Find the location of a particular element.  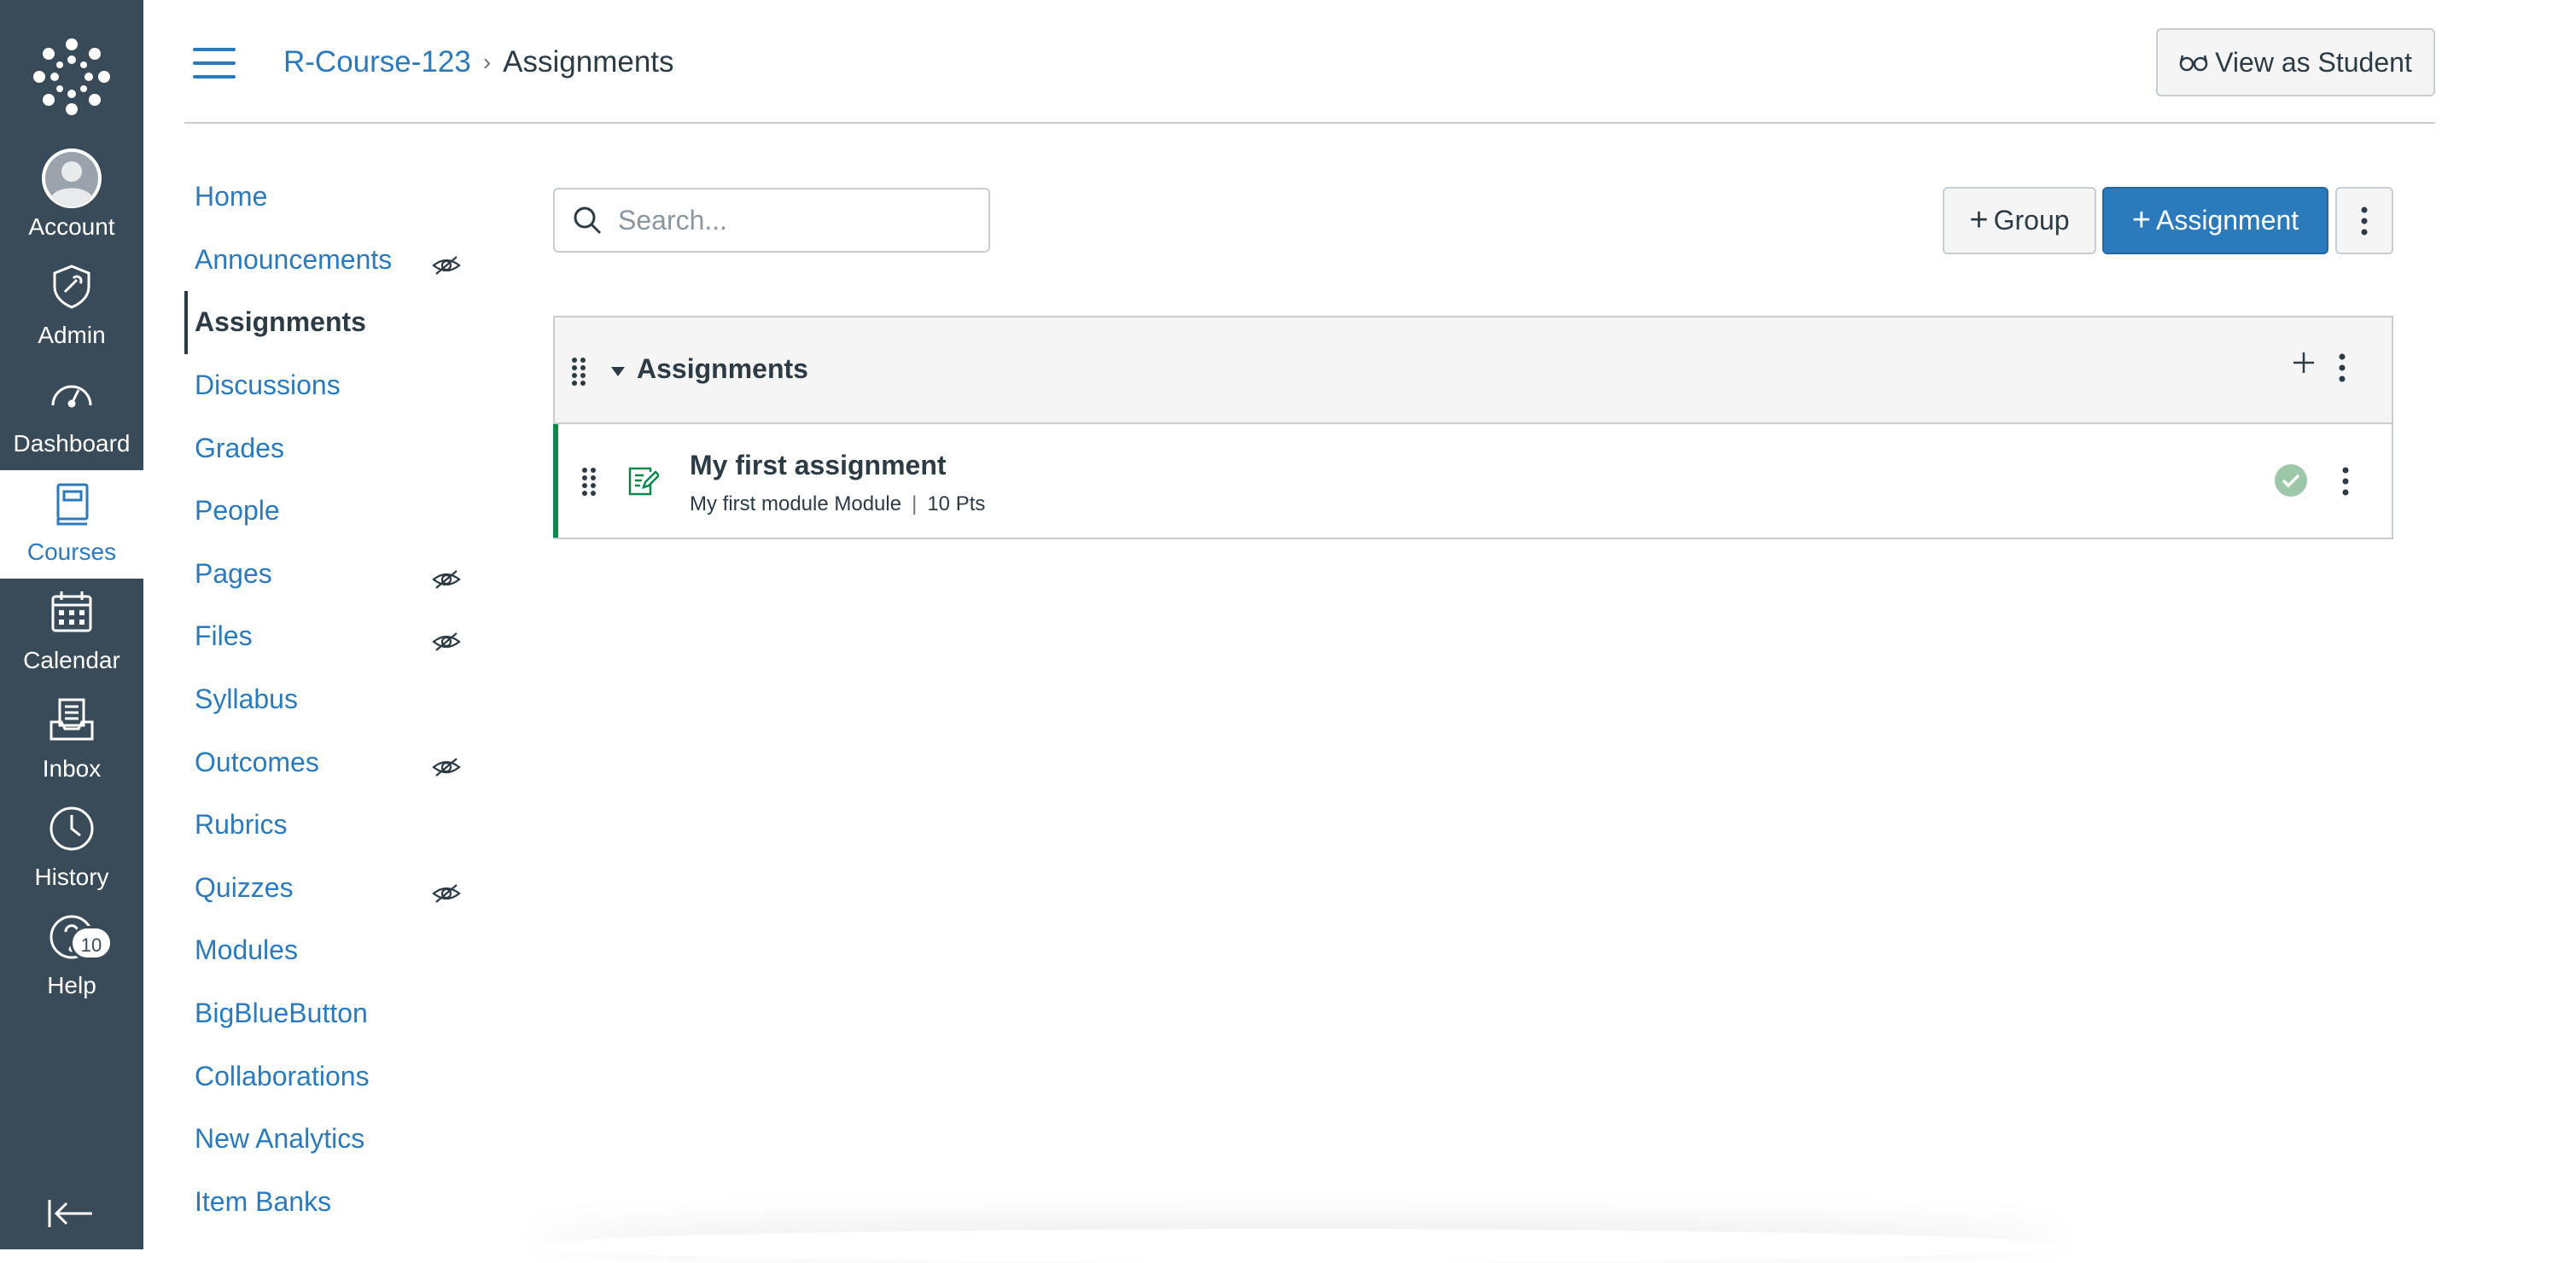

global-nav-label: Account is located at coordinates (71, 227).